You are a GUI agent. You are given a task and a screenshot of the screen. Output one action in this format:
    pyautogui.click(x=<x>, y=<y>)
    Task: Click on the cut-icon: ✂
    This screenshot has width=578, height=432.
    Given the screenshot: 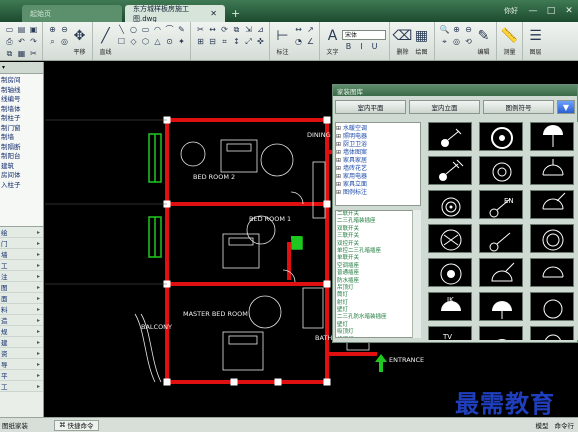 What is the action you would take?
    pyautogui.click(x=33, y=53)
    